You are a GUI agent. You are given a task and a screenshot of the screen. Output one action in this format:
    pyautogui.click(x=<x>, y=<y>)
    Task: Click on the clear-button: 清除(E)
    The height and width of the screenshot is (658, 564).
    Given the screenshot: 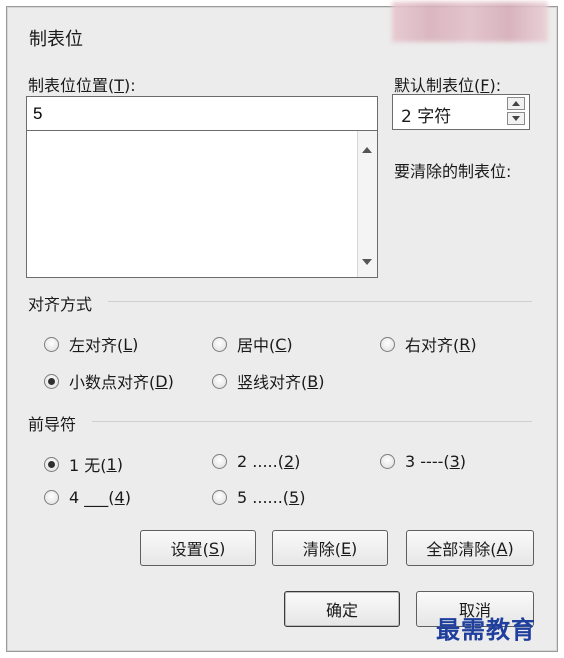 What is the action you would take?
    pyautogui.click(x=330, y=548)
    